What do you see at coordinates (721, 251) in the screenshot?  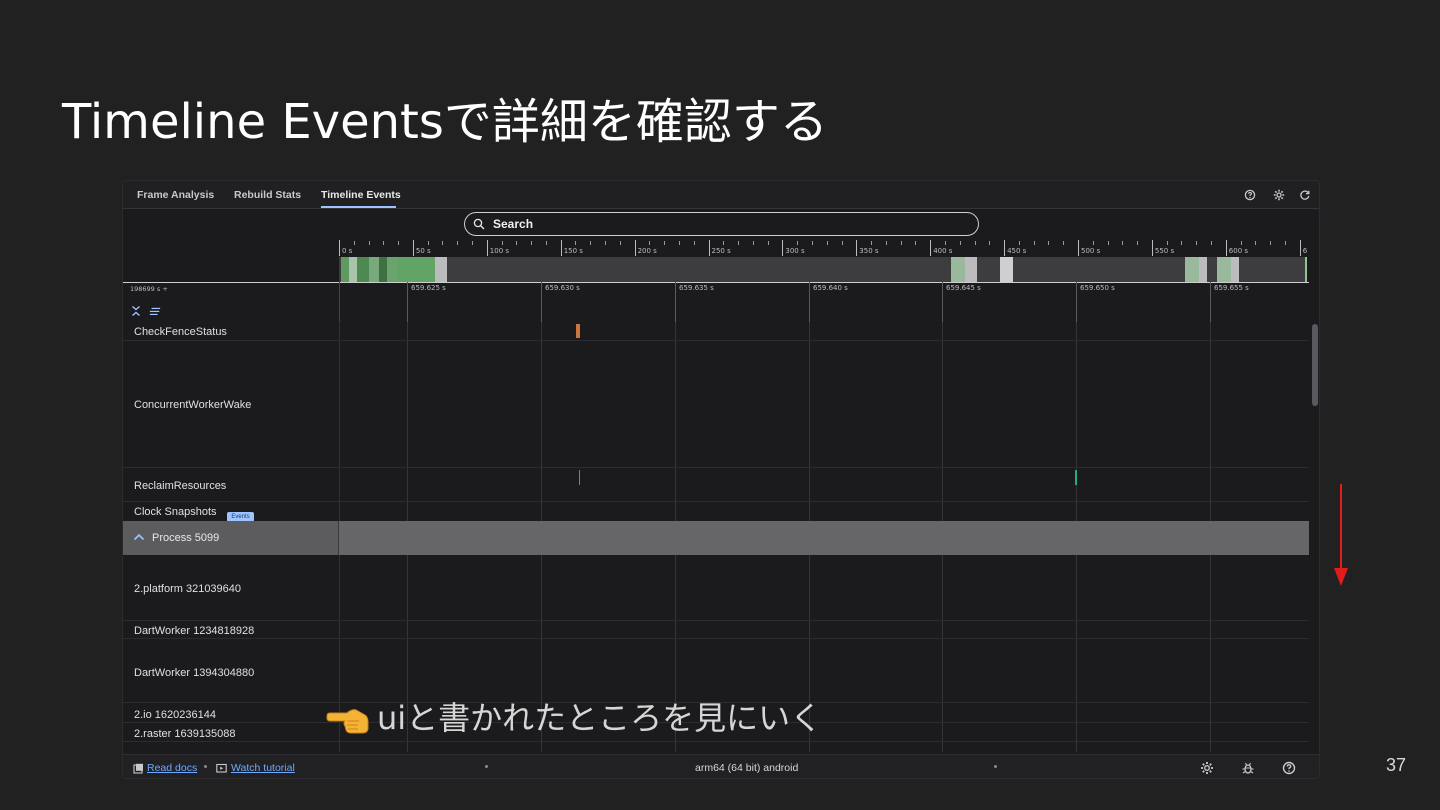 I see `overview-tick-label: 250 s` at bounding box center [721, 251].